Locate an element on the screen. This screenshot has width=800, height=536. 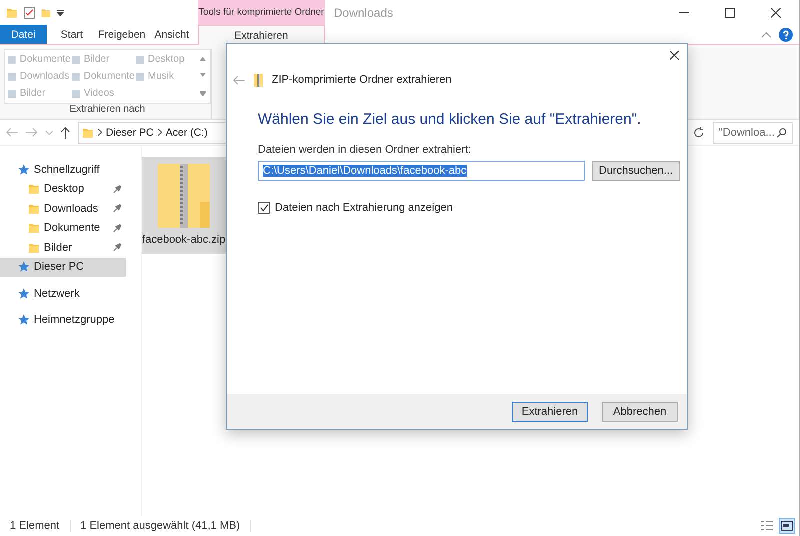
search-icon is located at coordinates (782, 133).